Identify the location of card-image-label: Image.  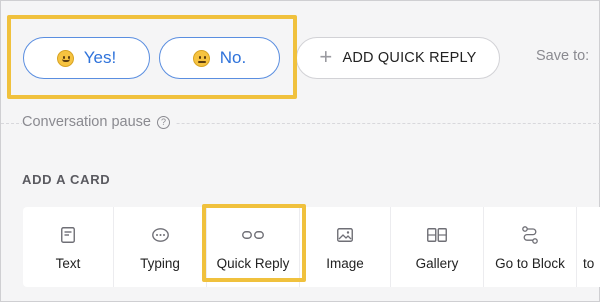
(345, 263).